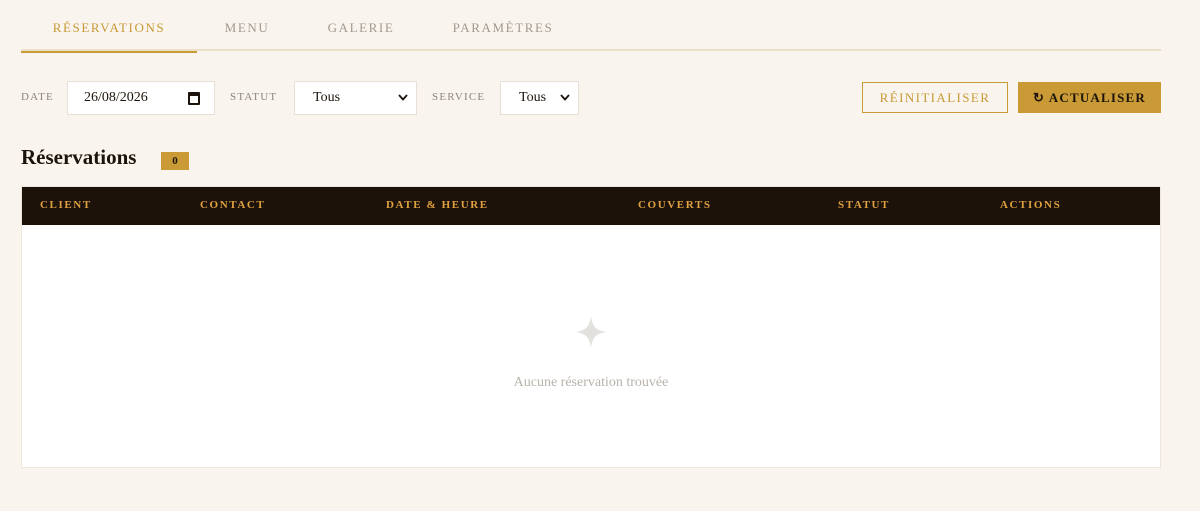 This screenshot has width=1200, height=511. What do you see at coordinates (247, 35) in the screenshot?
I see `tab-menu: MENU` at bounding box center [247, 35].